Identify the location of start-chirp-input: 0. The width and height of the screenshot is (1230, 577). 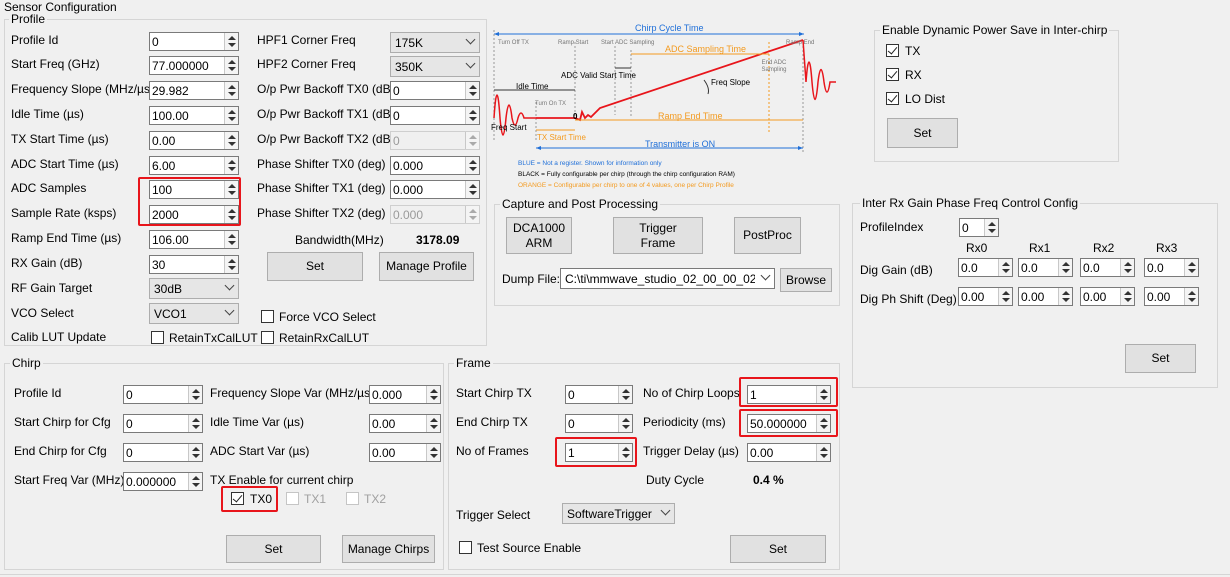
(163, 423).